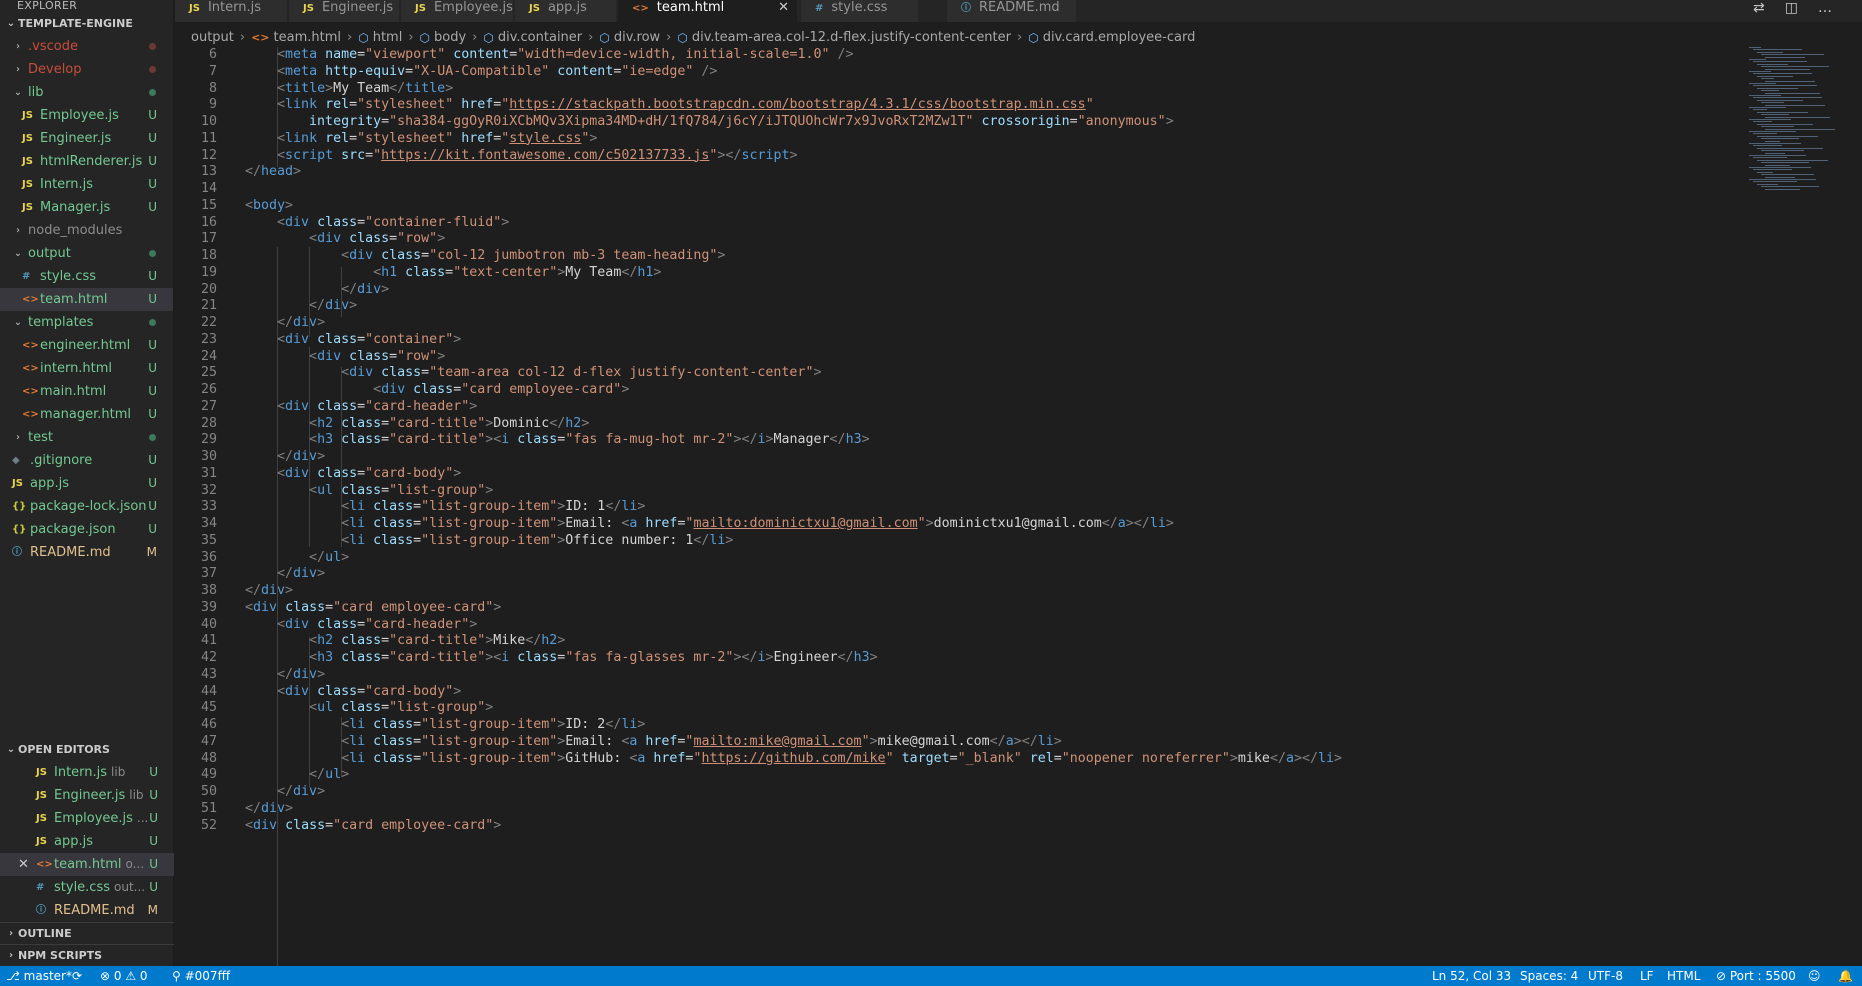 Image resolution: width=1862 pixels, height=986 pixels. Describe the element at coordinates (567, 7) in the screenshot. I see `tab-label: app.js` at that location.